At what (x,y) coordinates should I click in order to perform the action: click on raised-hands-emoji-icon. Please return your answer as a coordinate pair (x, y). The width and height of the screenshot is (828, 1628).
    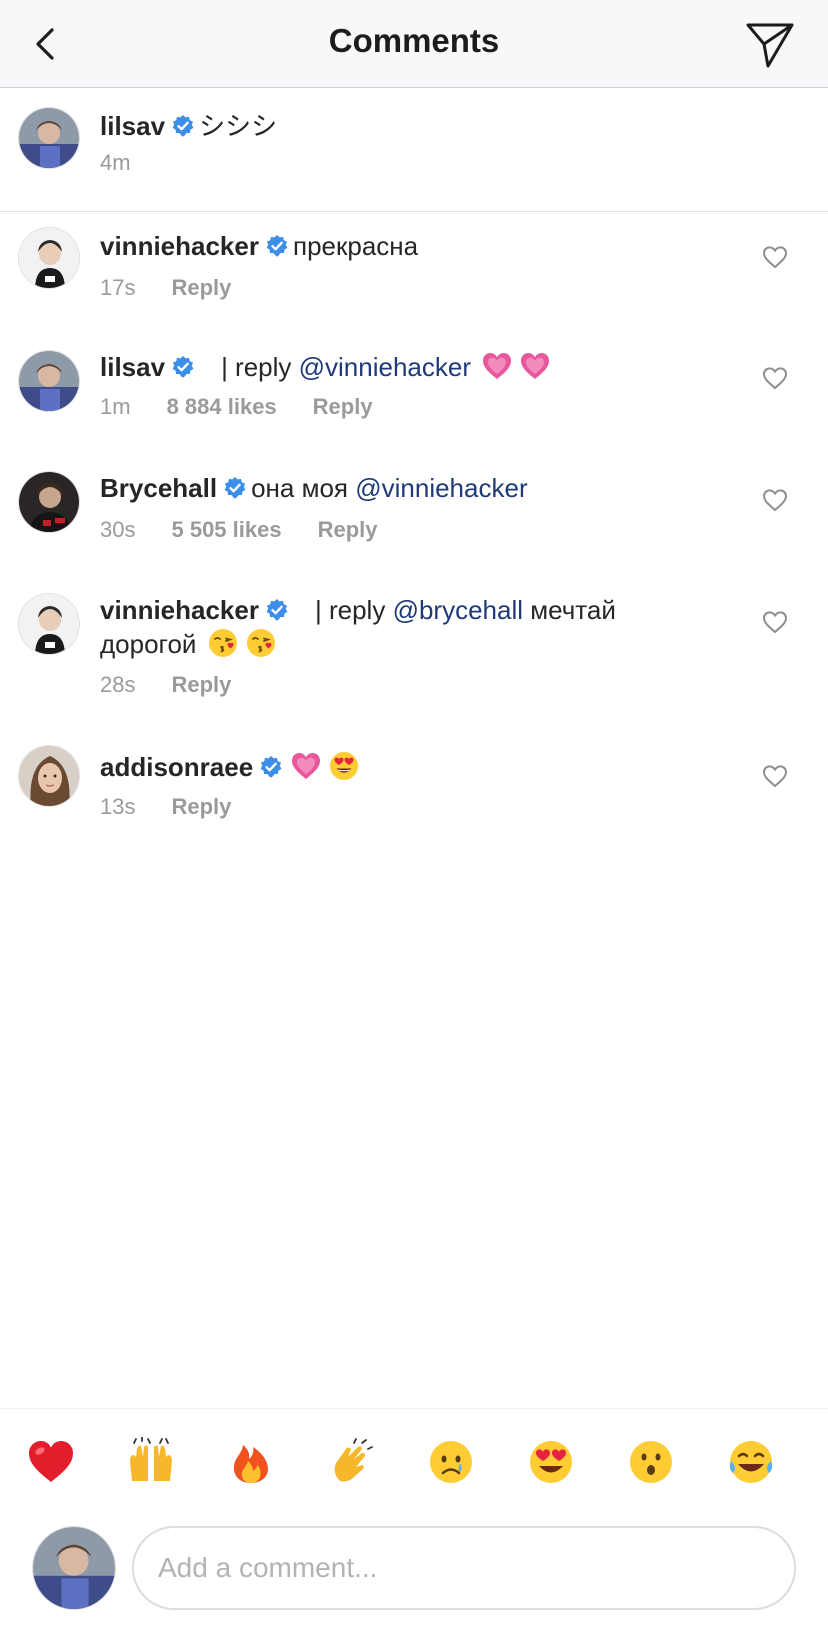
    Looking at the image, I should click on (151, 1462).